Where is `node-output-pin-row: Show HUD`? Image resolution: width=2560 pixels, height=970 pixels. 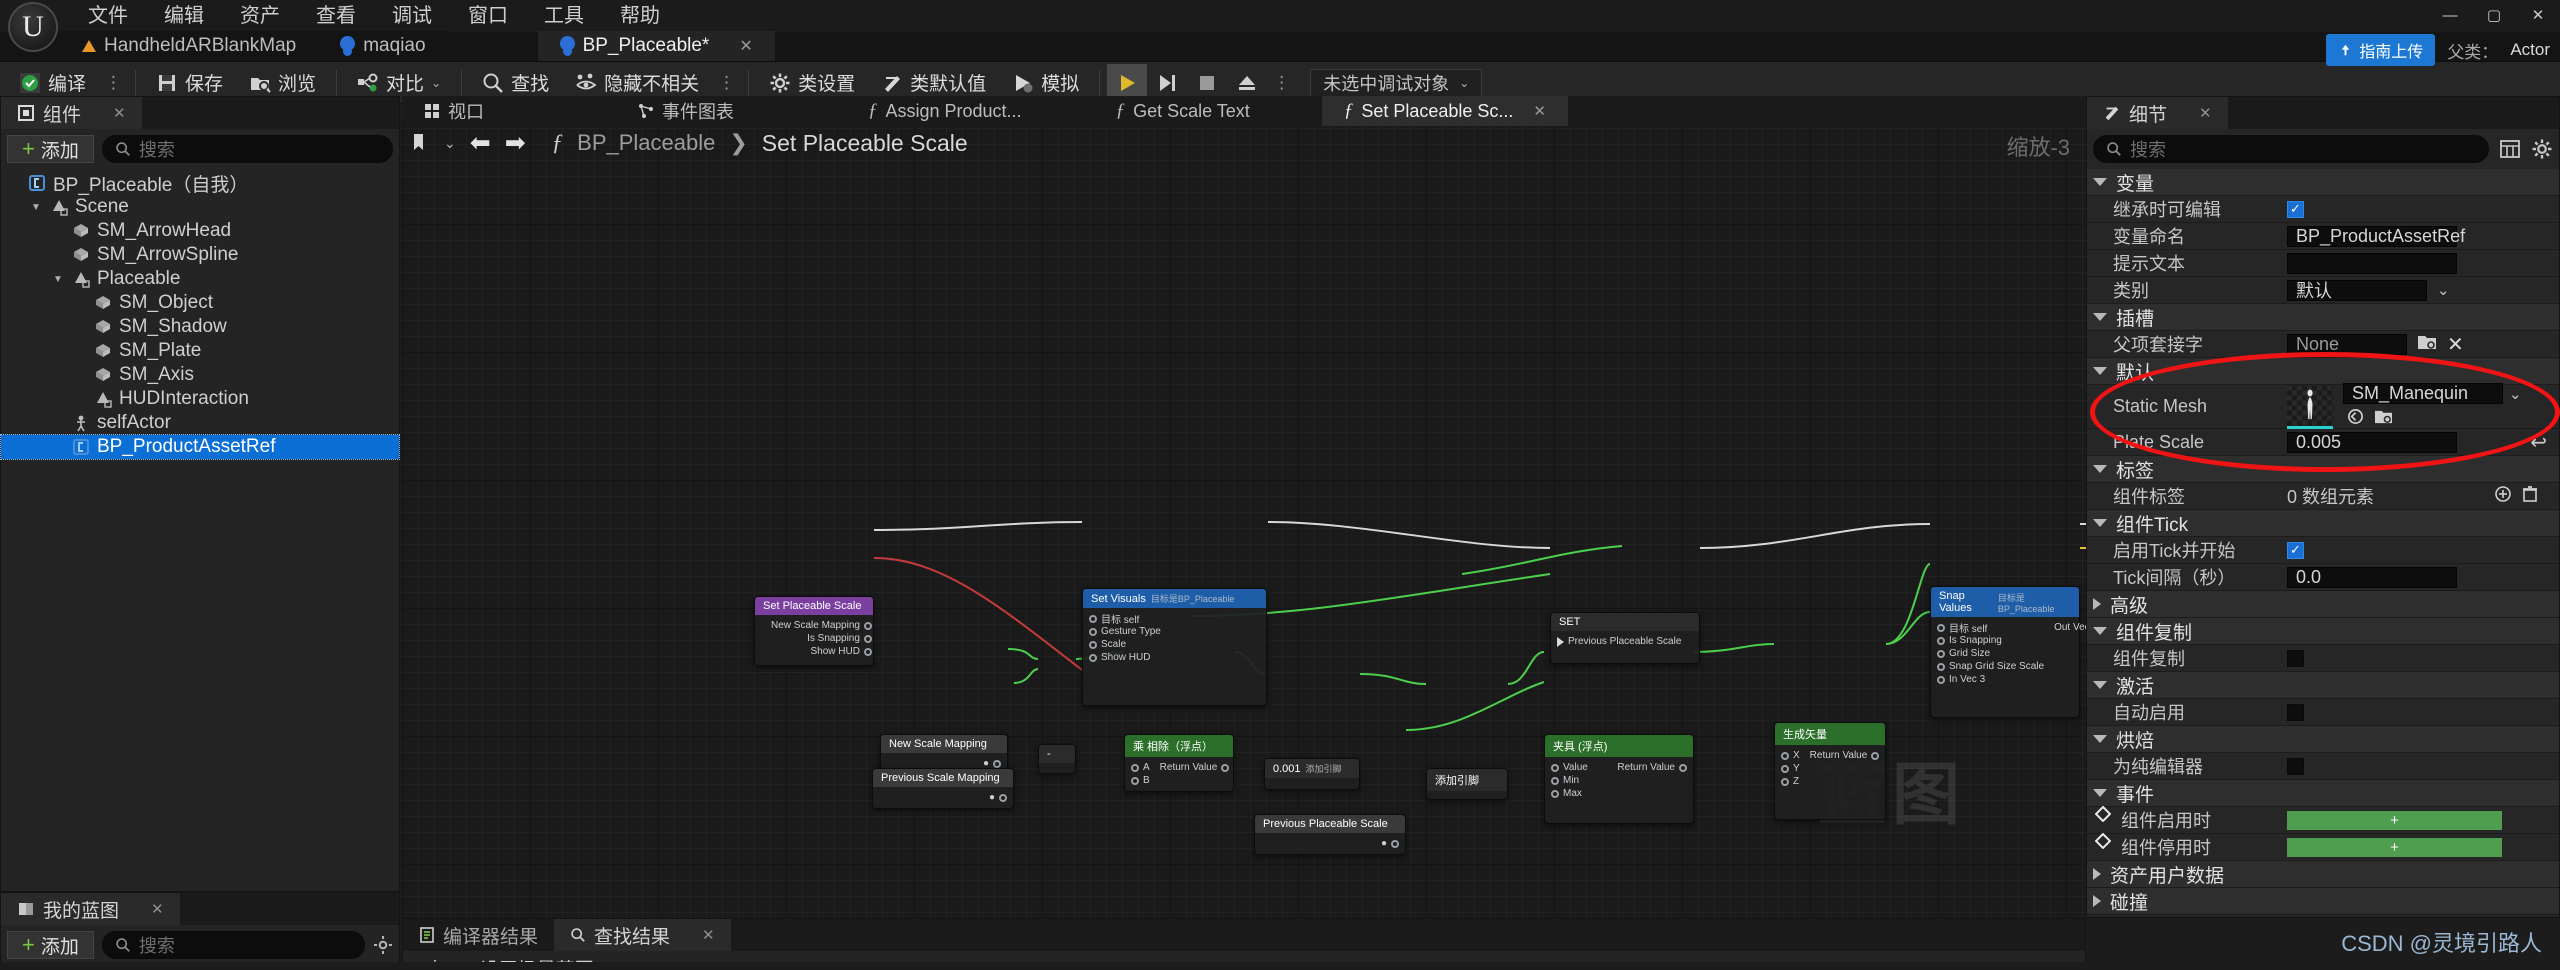
node-output-pin-row: Show HUD is located at coordinates (821, 651).